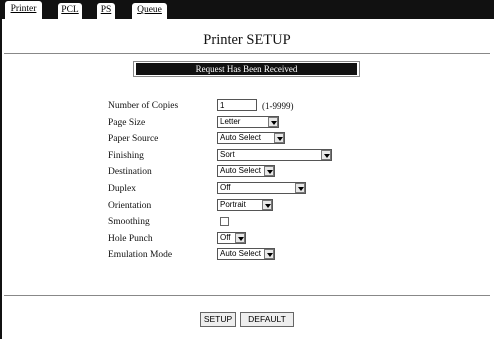 The height and width of the screenshot is (339, 494). I want to click on paper-source-select: Auto Select, so click(251, 138).